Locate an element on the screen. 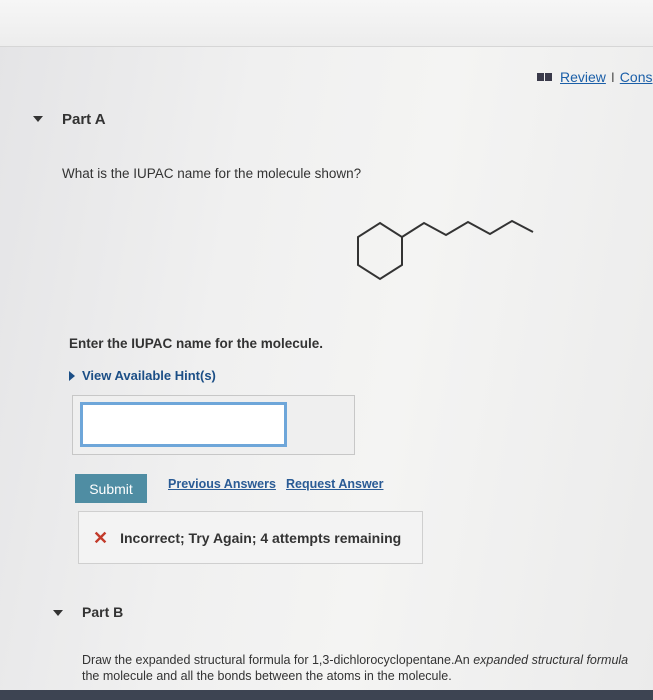  submit-button: Submit is located at coordinates (111, 488).